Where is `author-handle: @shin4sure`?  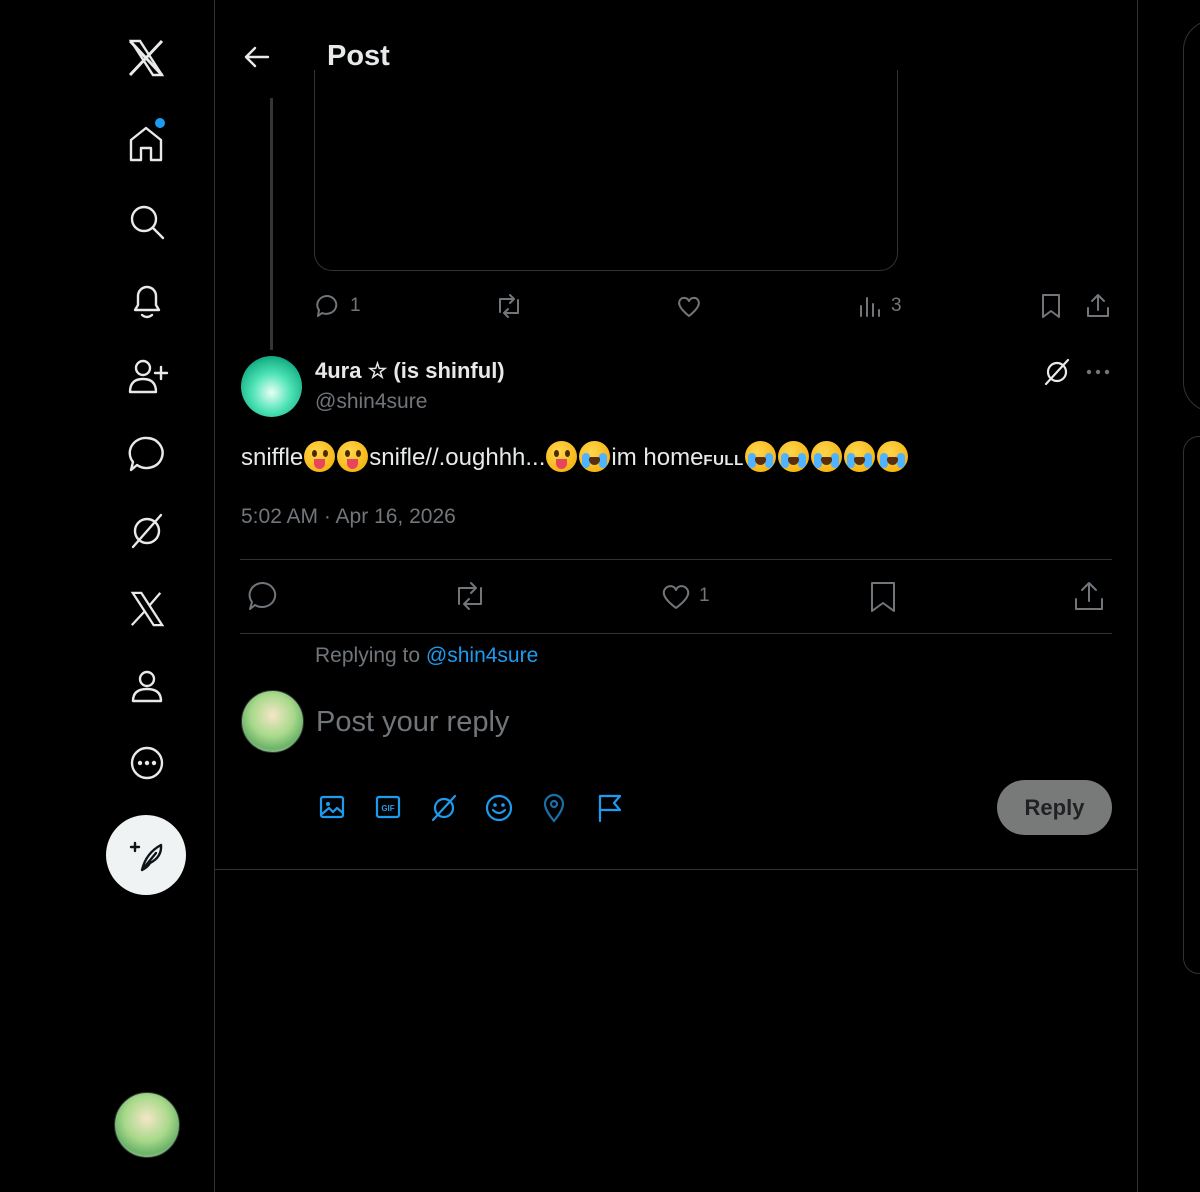 author-handle: @shin4sure is located at coordinates (371, 402).